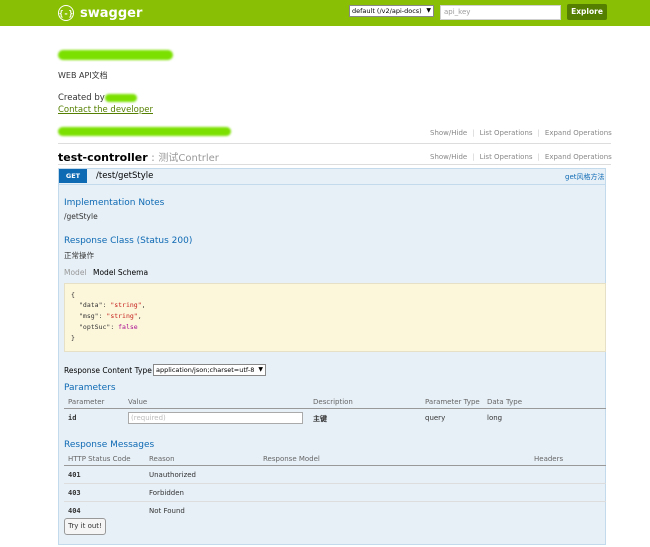  What do you see at coordinates (90, 388) in the screenshot?
I see `parameters-title: Parameters` at bounding box center [90, 388].